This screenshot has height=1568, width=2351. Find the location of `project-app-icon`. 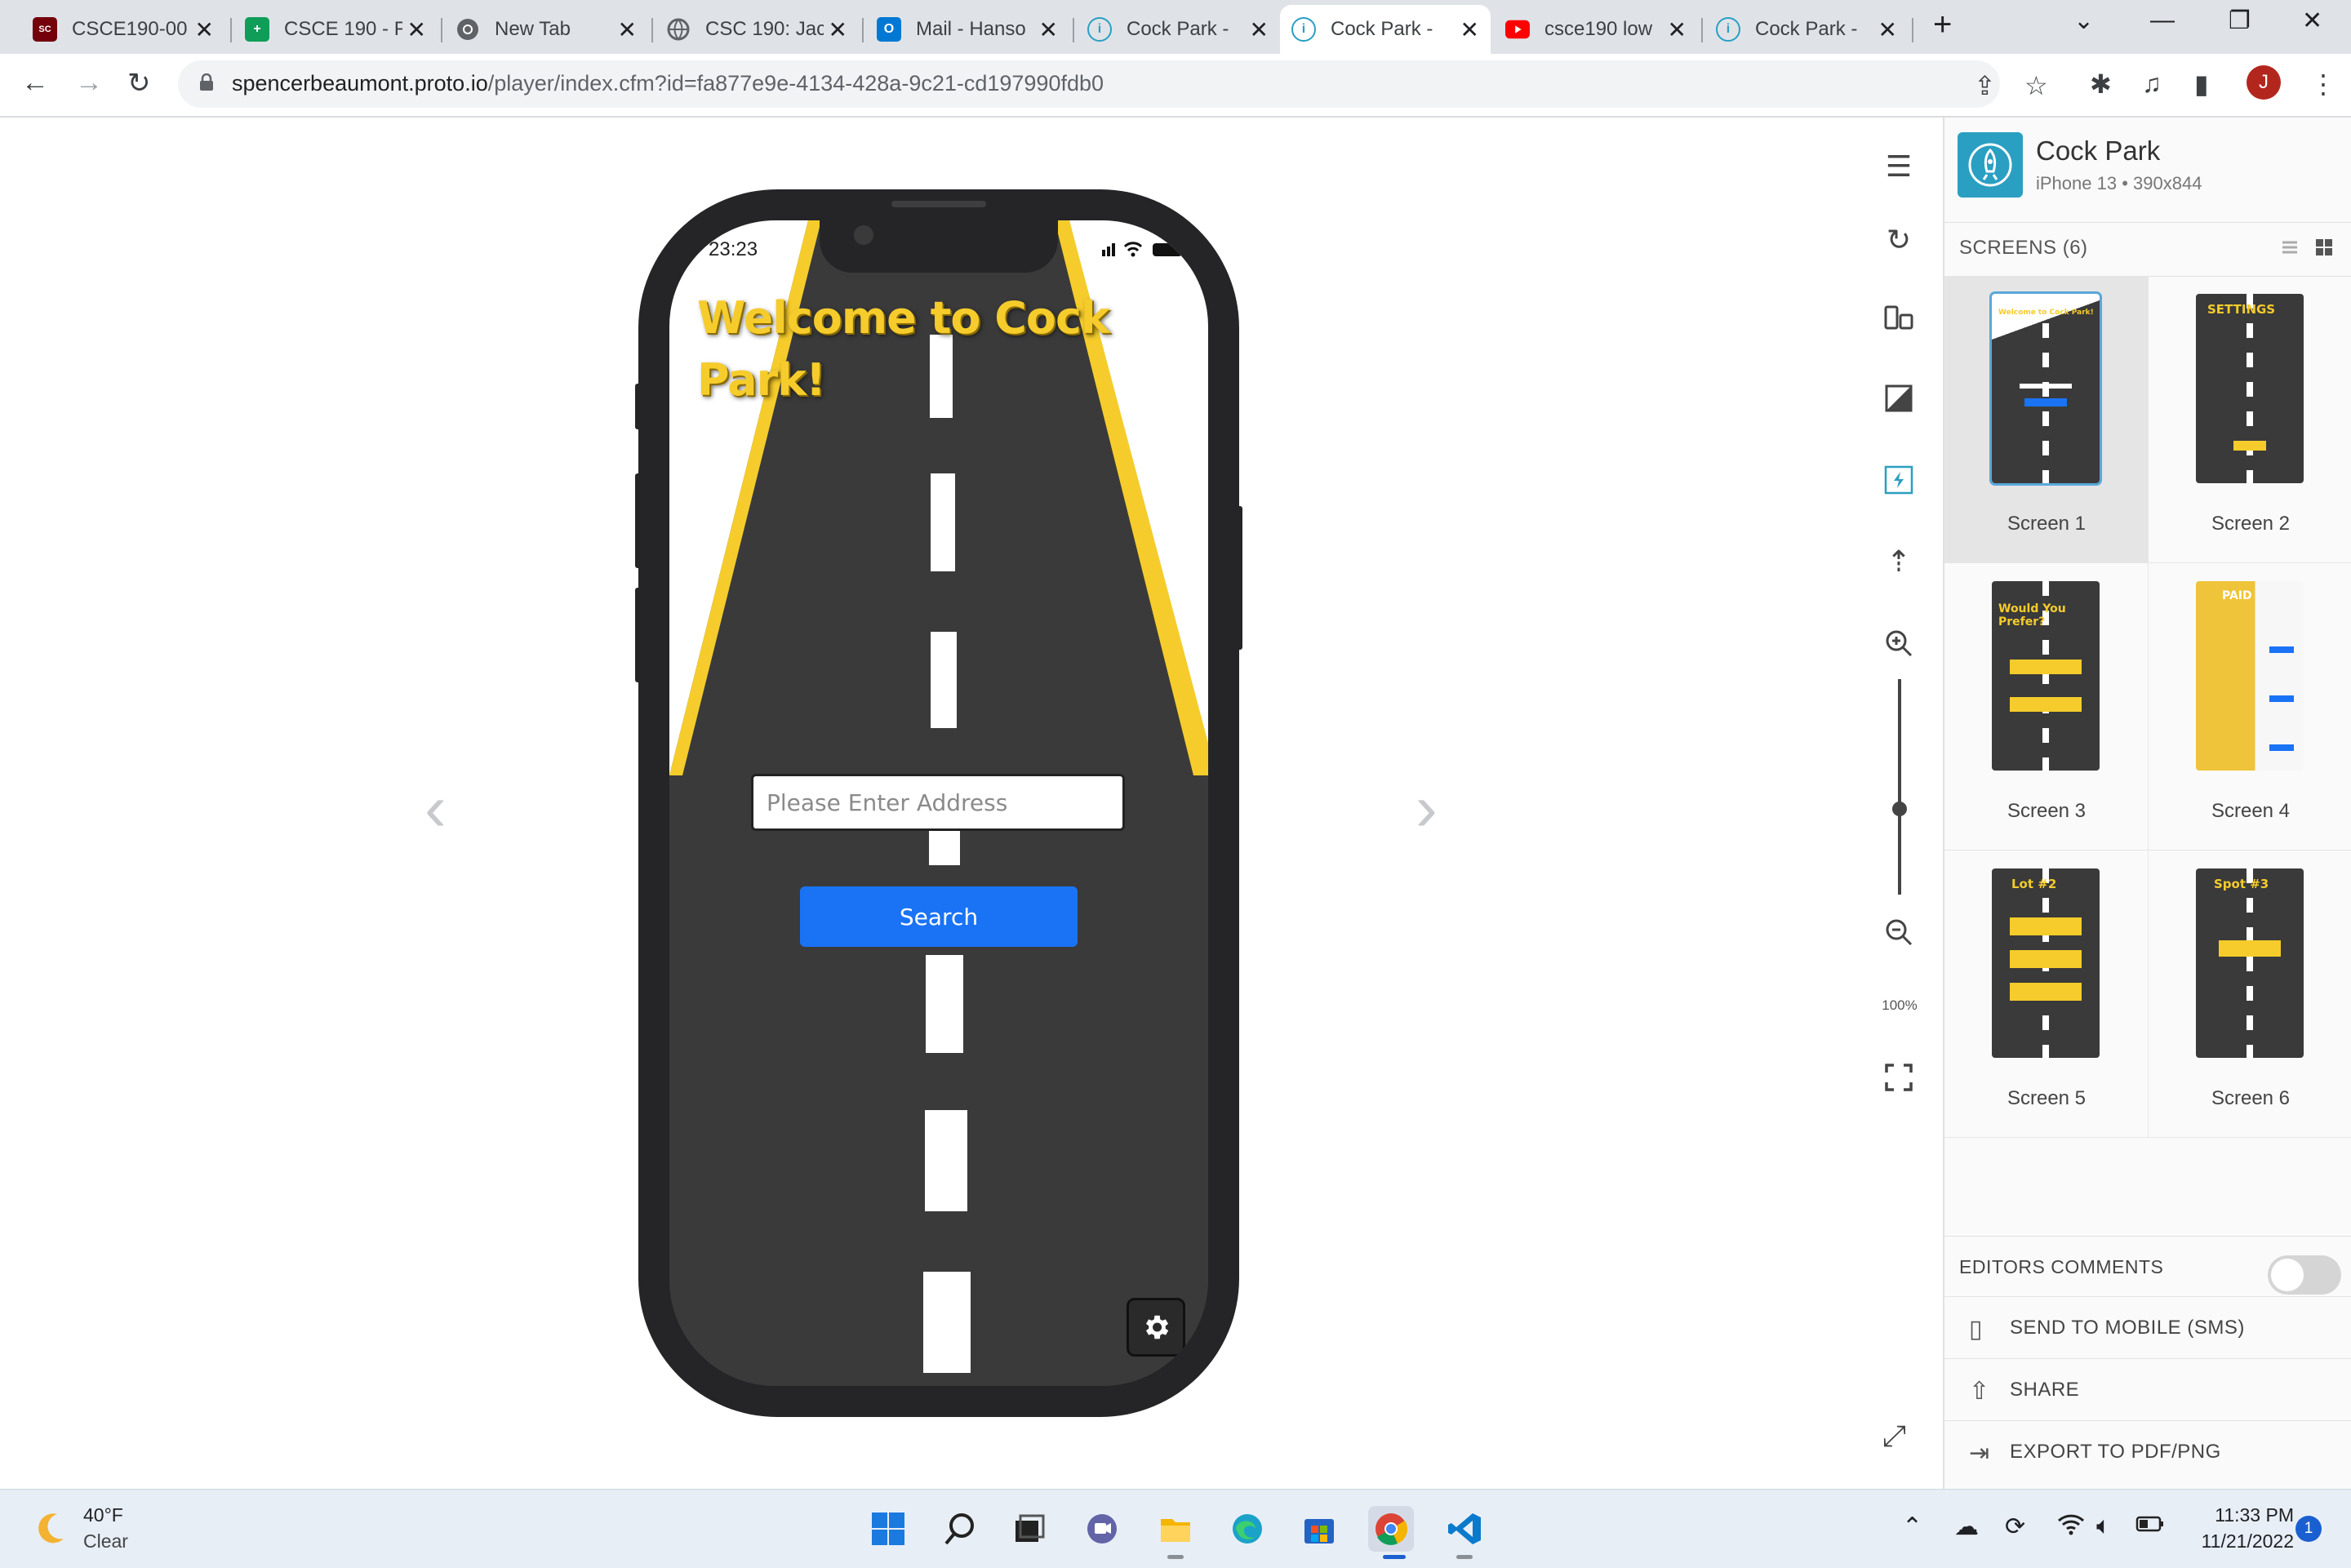

project-app-icon is located at coordinates (1990, 165).